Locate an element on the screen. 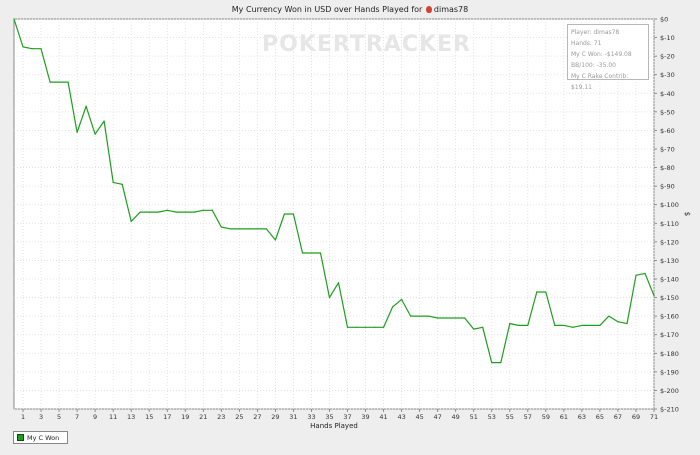  x-tick-label: 9 is located at coordinates (95, 417).